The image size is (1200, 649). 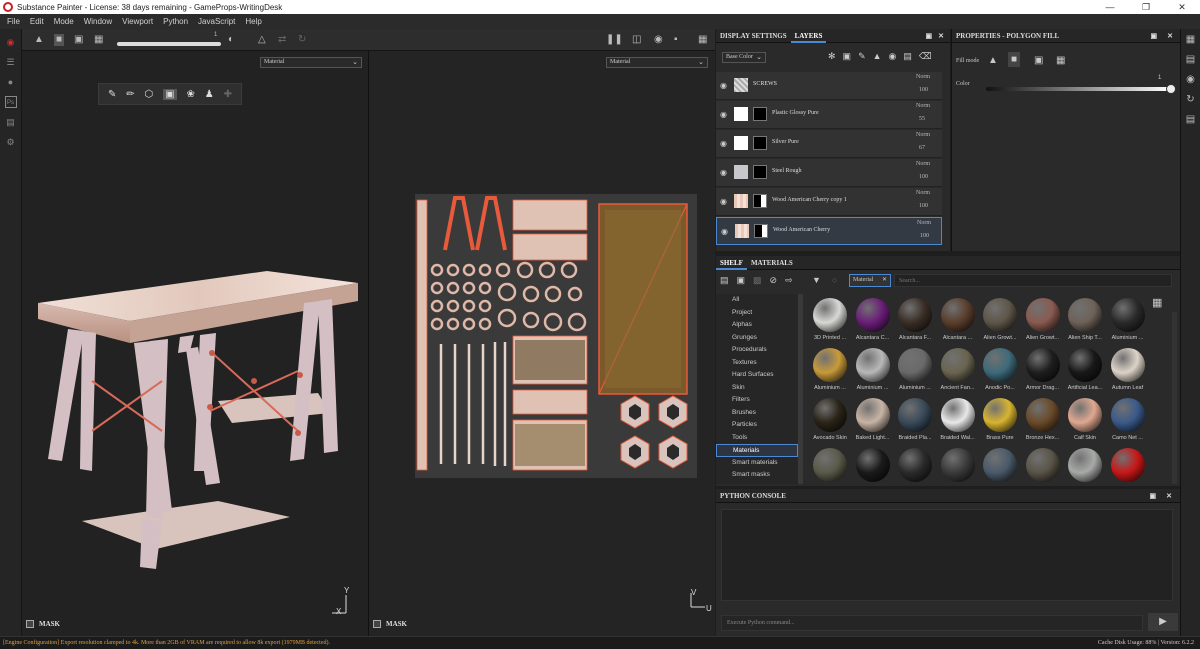 I want to click on add-fill-layer-icon: ▲, so click(x=877, y=56).